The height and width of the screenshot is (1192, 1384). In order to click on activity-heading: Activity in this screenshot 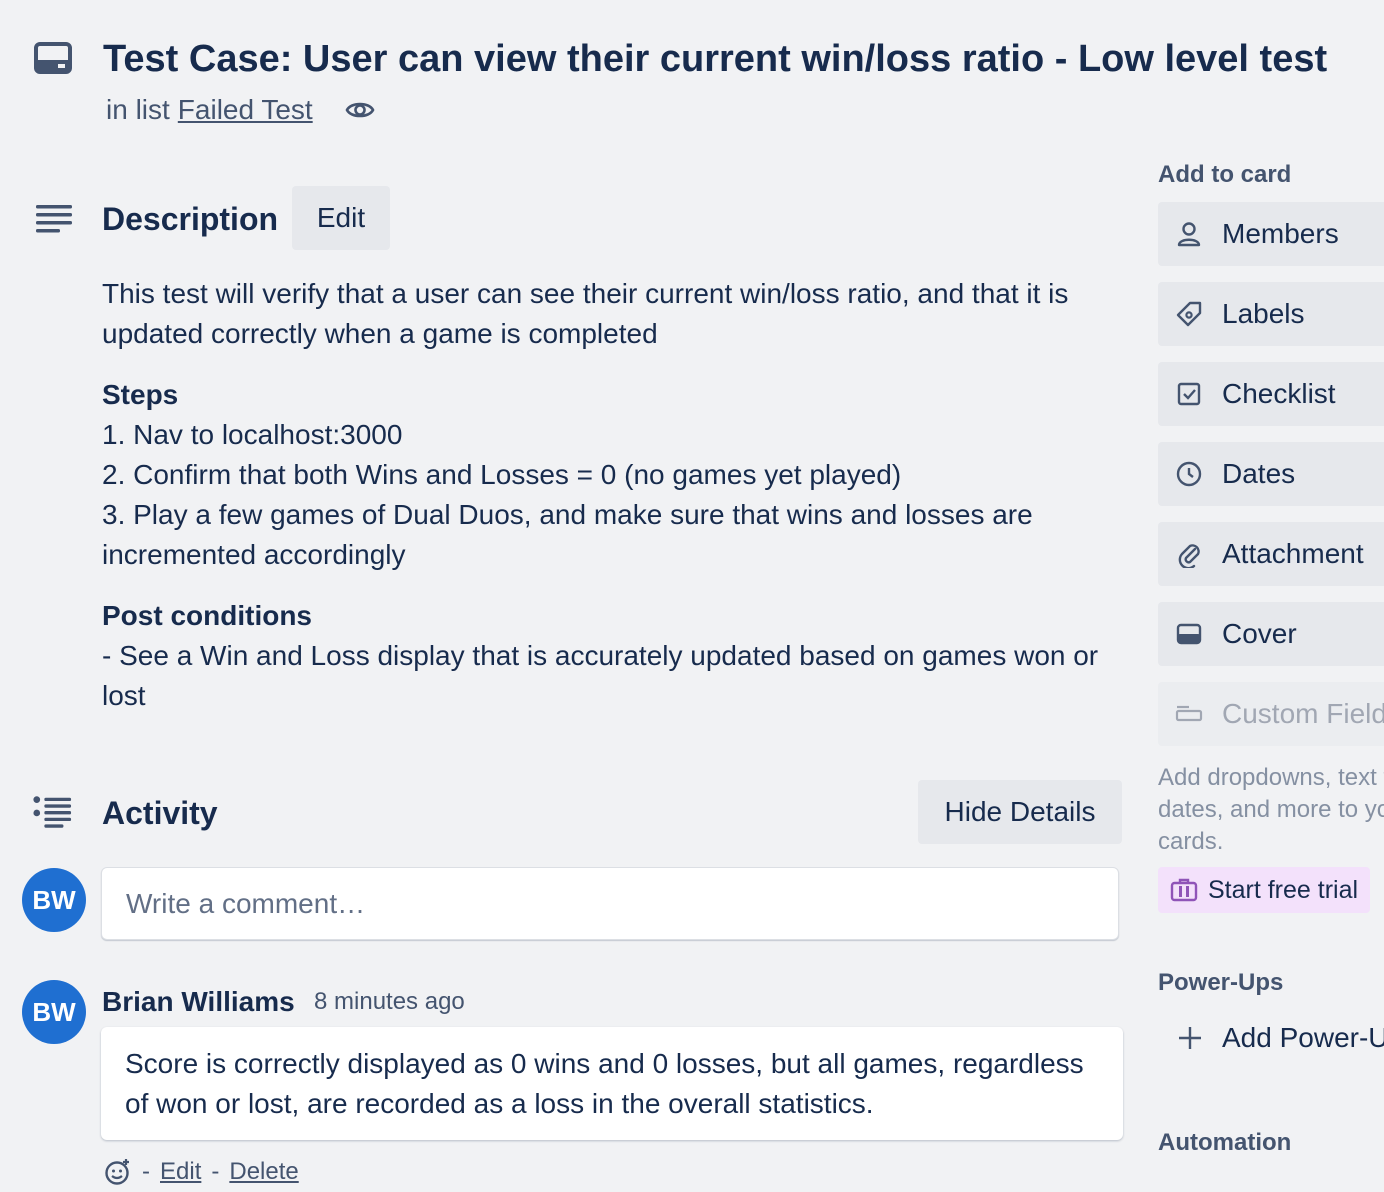, I will do `click(160, 813)`.